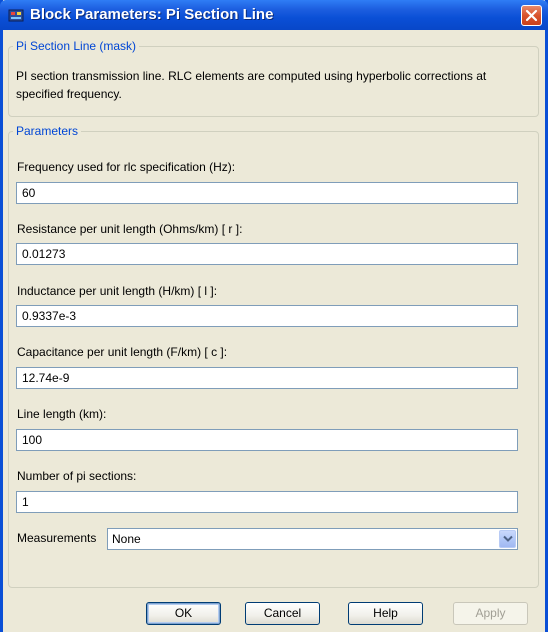 The width and height of the screenshot is (548, 632). Describe the element at coordinates (16, 15) in the screenshot. I see `simulink-block-icon` at that location.